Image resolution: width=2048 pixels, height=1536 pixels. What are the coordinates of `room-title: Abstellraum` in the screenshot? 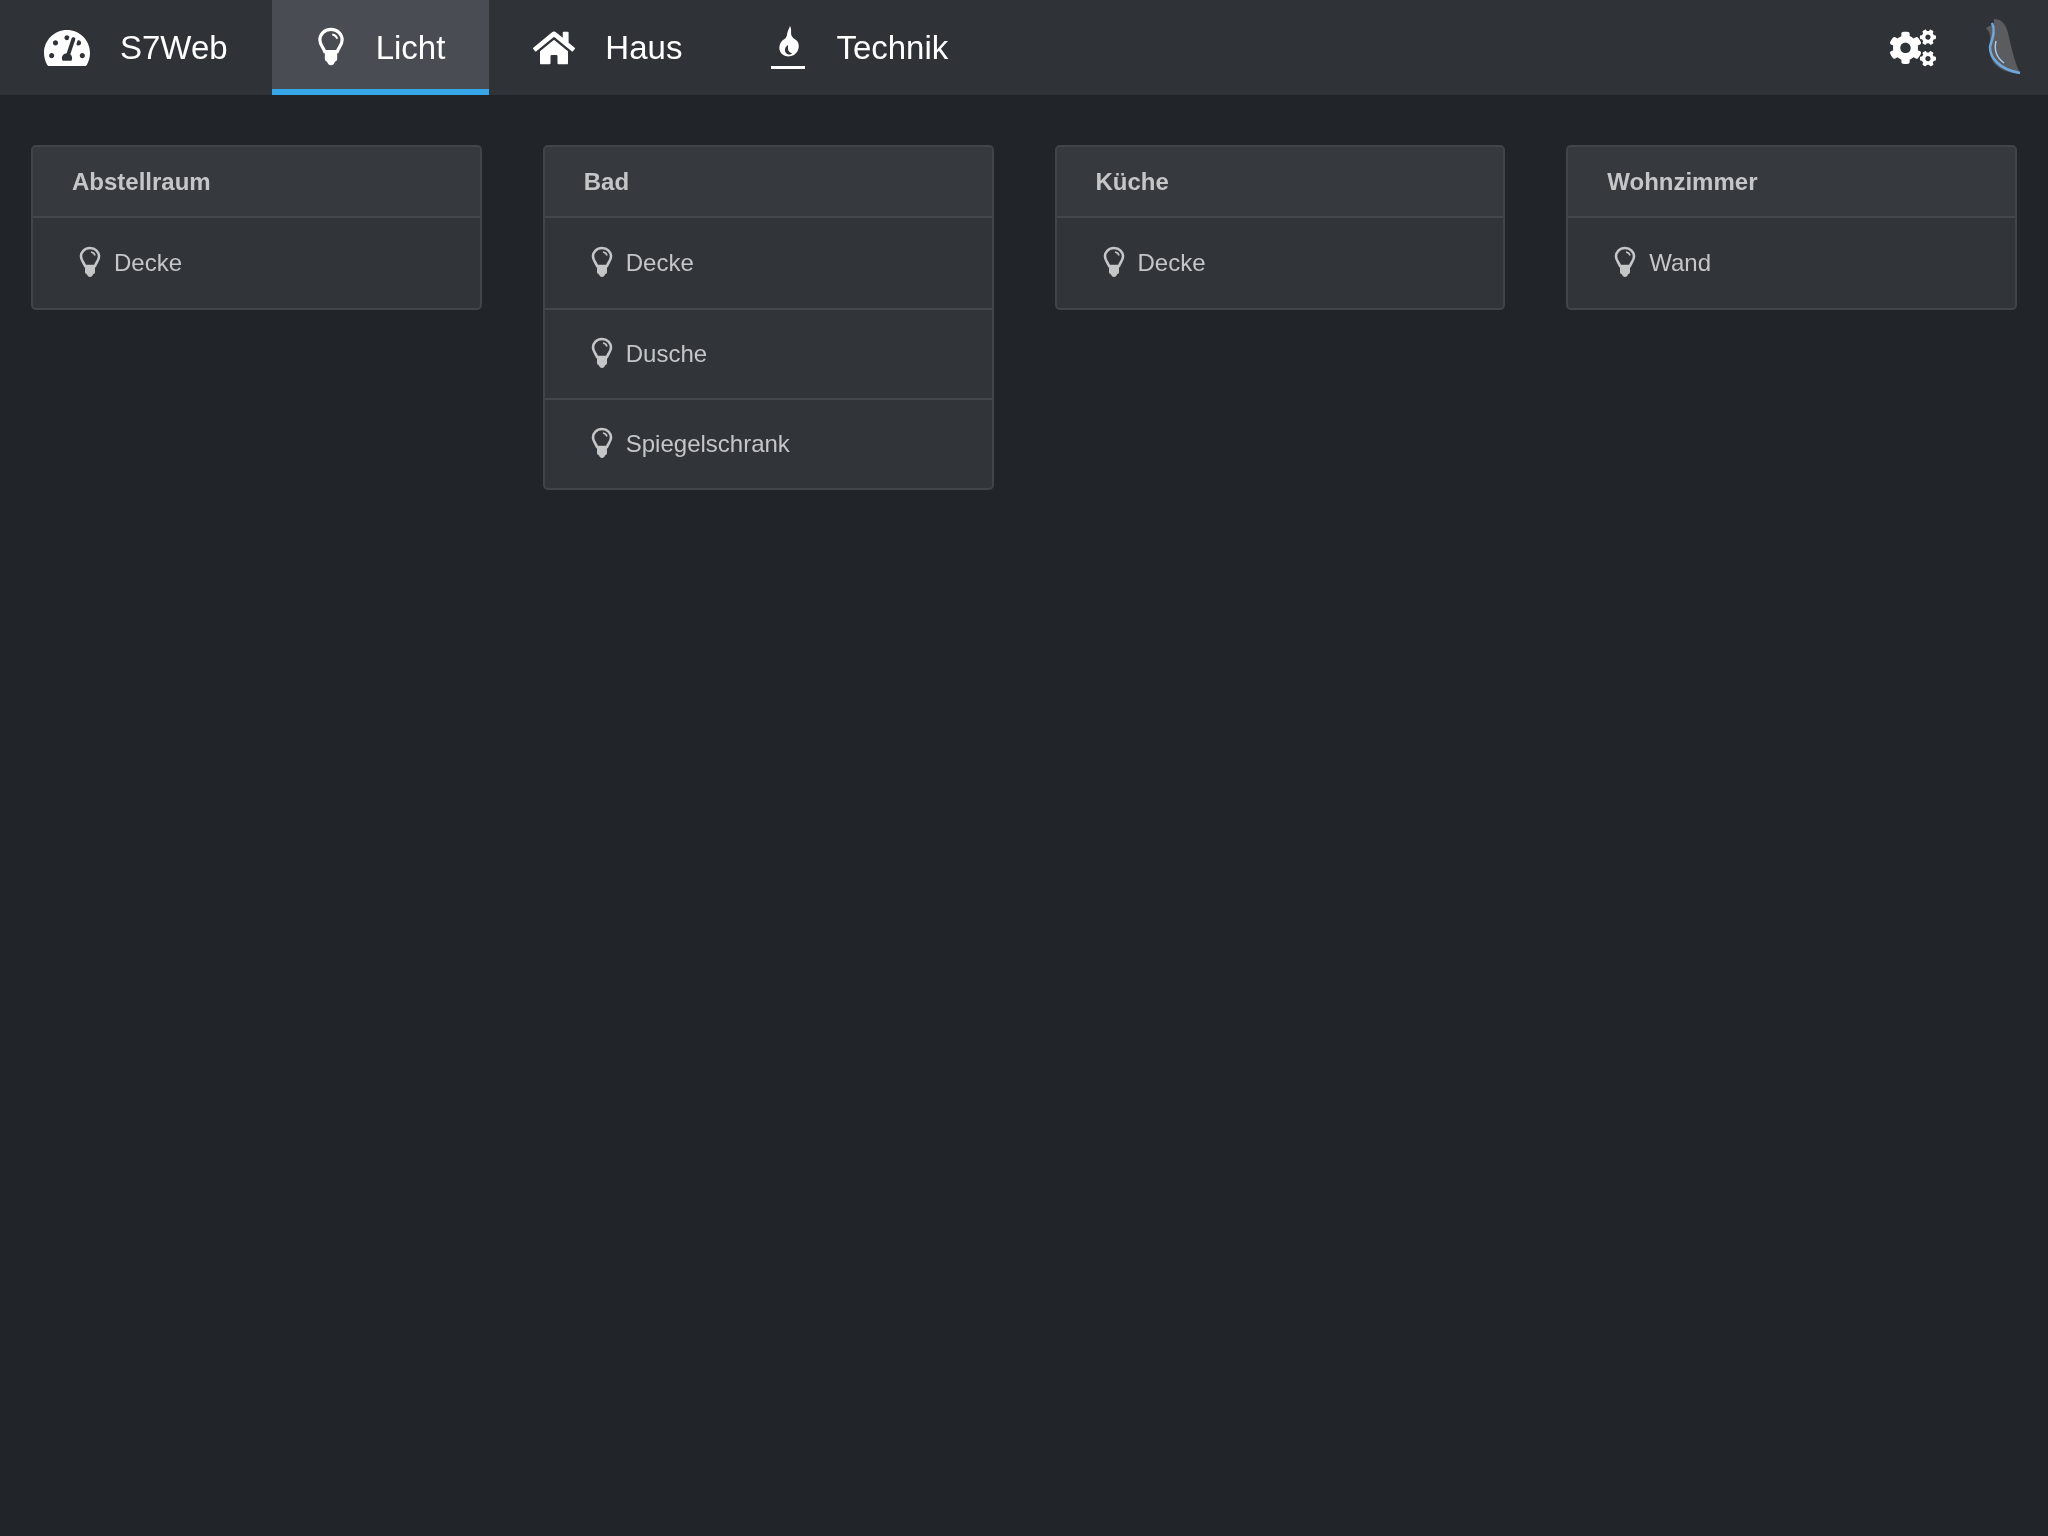 It's located at (141, 181).